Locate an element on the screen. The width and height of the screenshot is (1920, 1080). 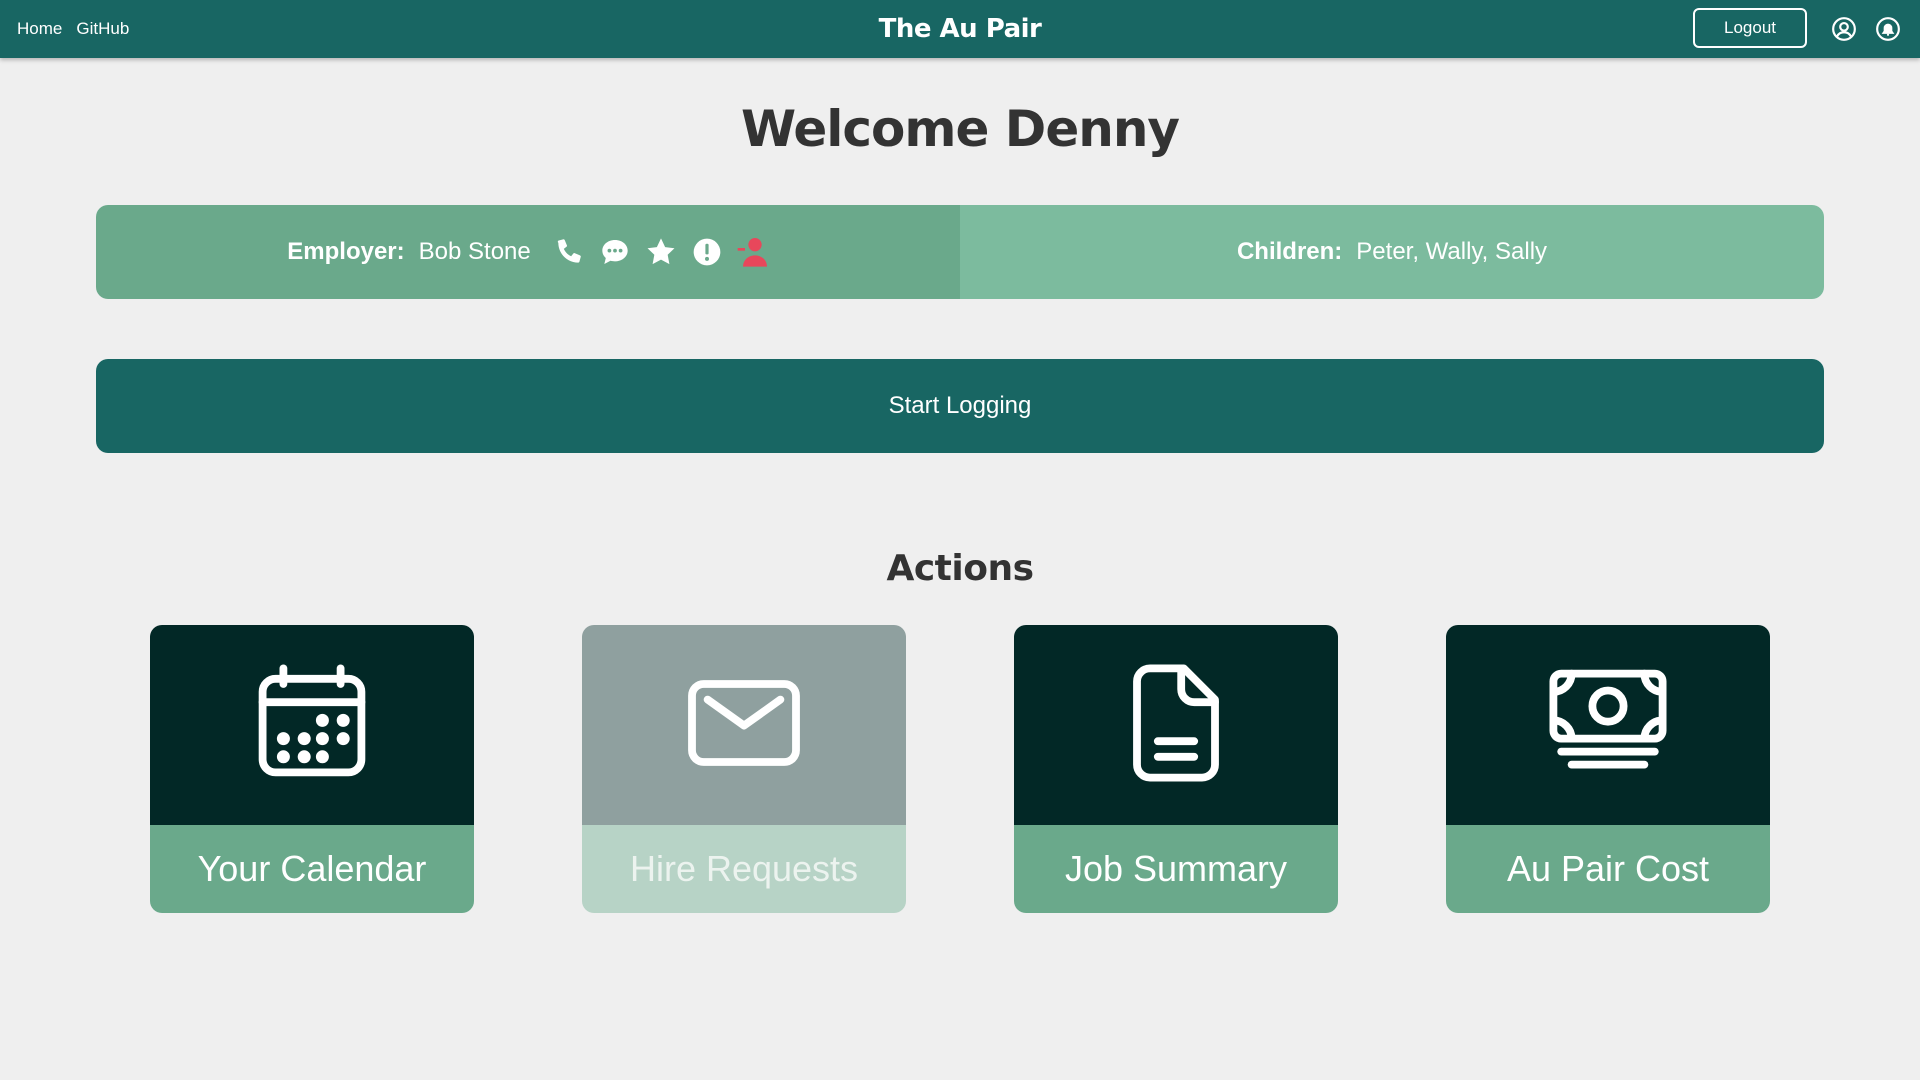
employer-name: Bob Stone is located at coordinates (474, 251).